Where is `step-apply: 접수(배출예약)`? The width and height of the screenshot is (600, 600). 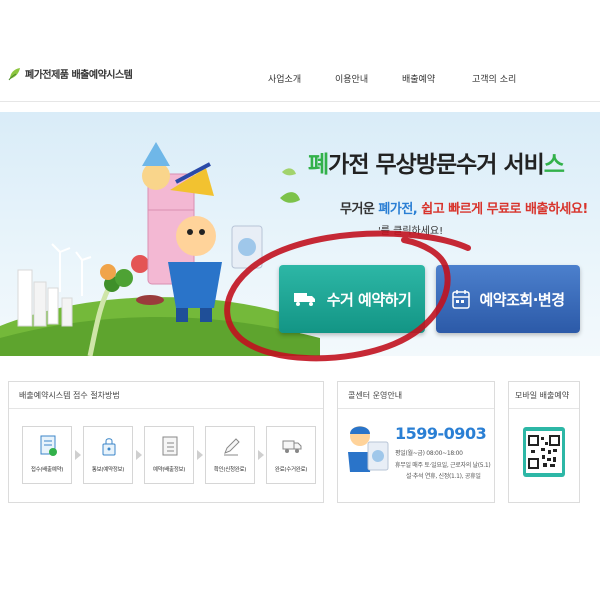
step-apply: 접수(배출예약) is located at coordinates (47, 455).